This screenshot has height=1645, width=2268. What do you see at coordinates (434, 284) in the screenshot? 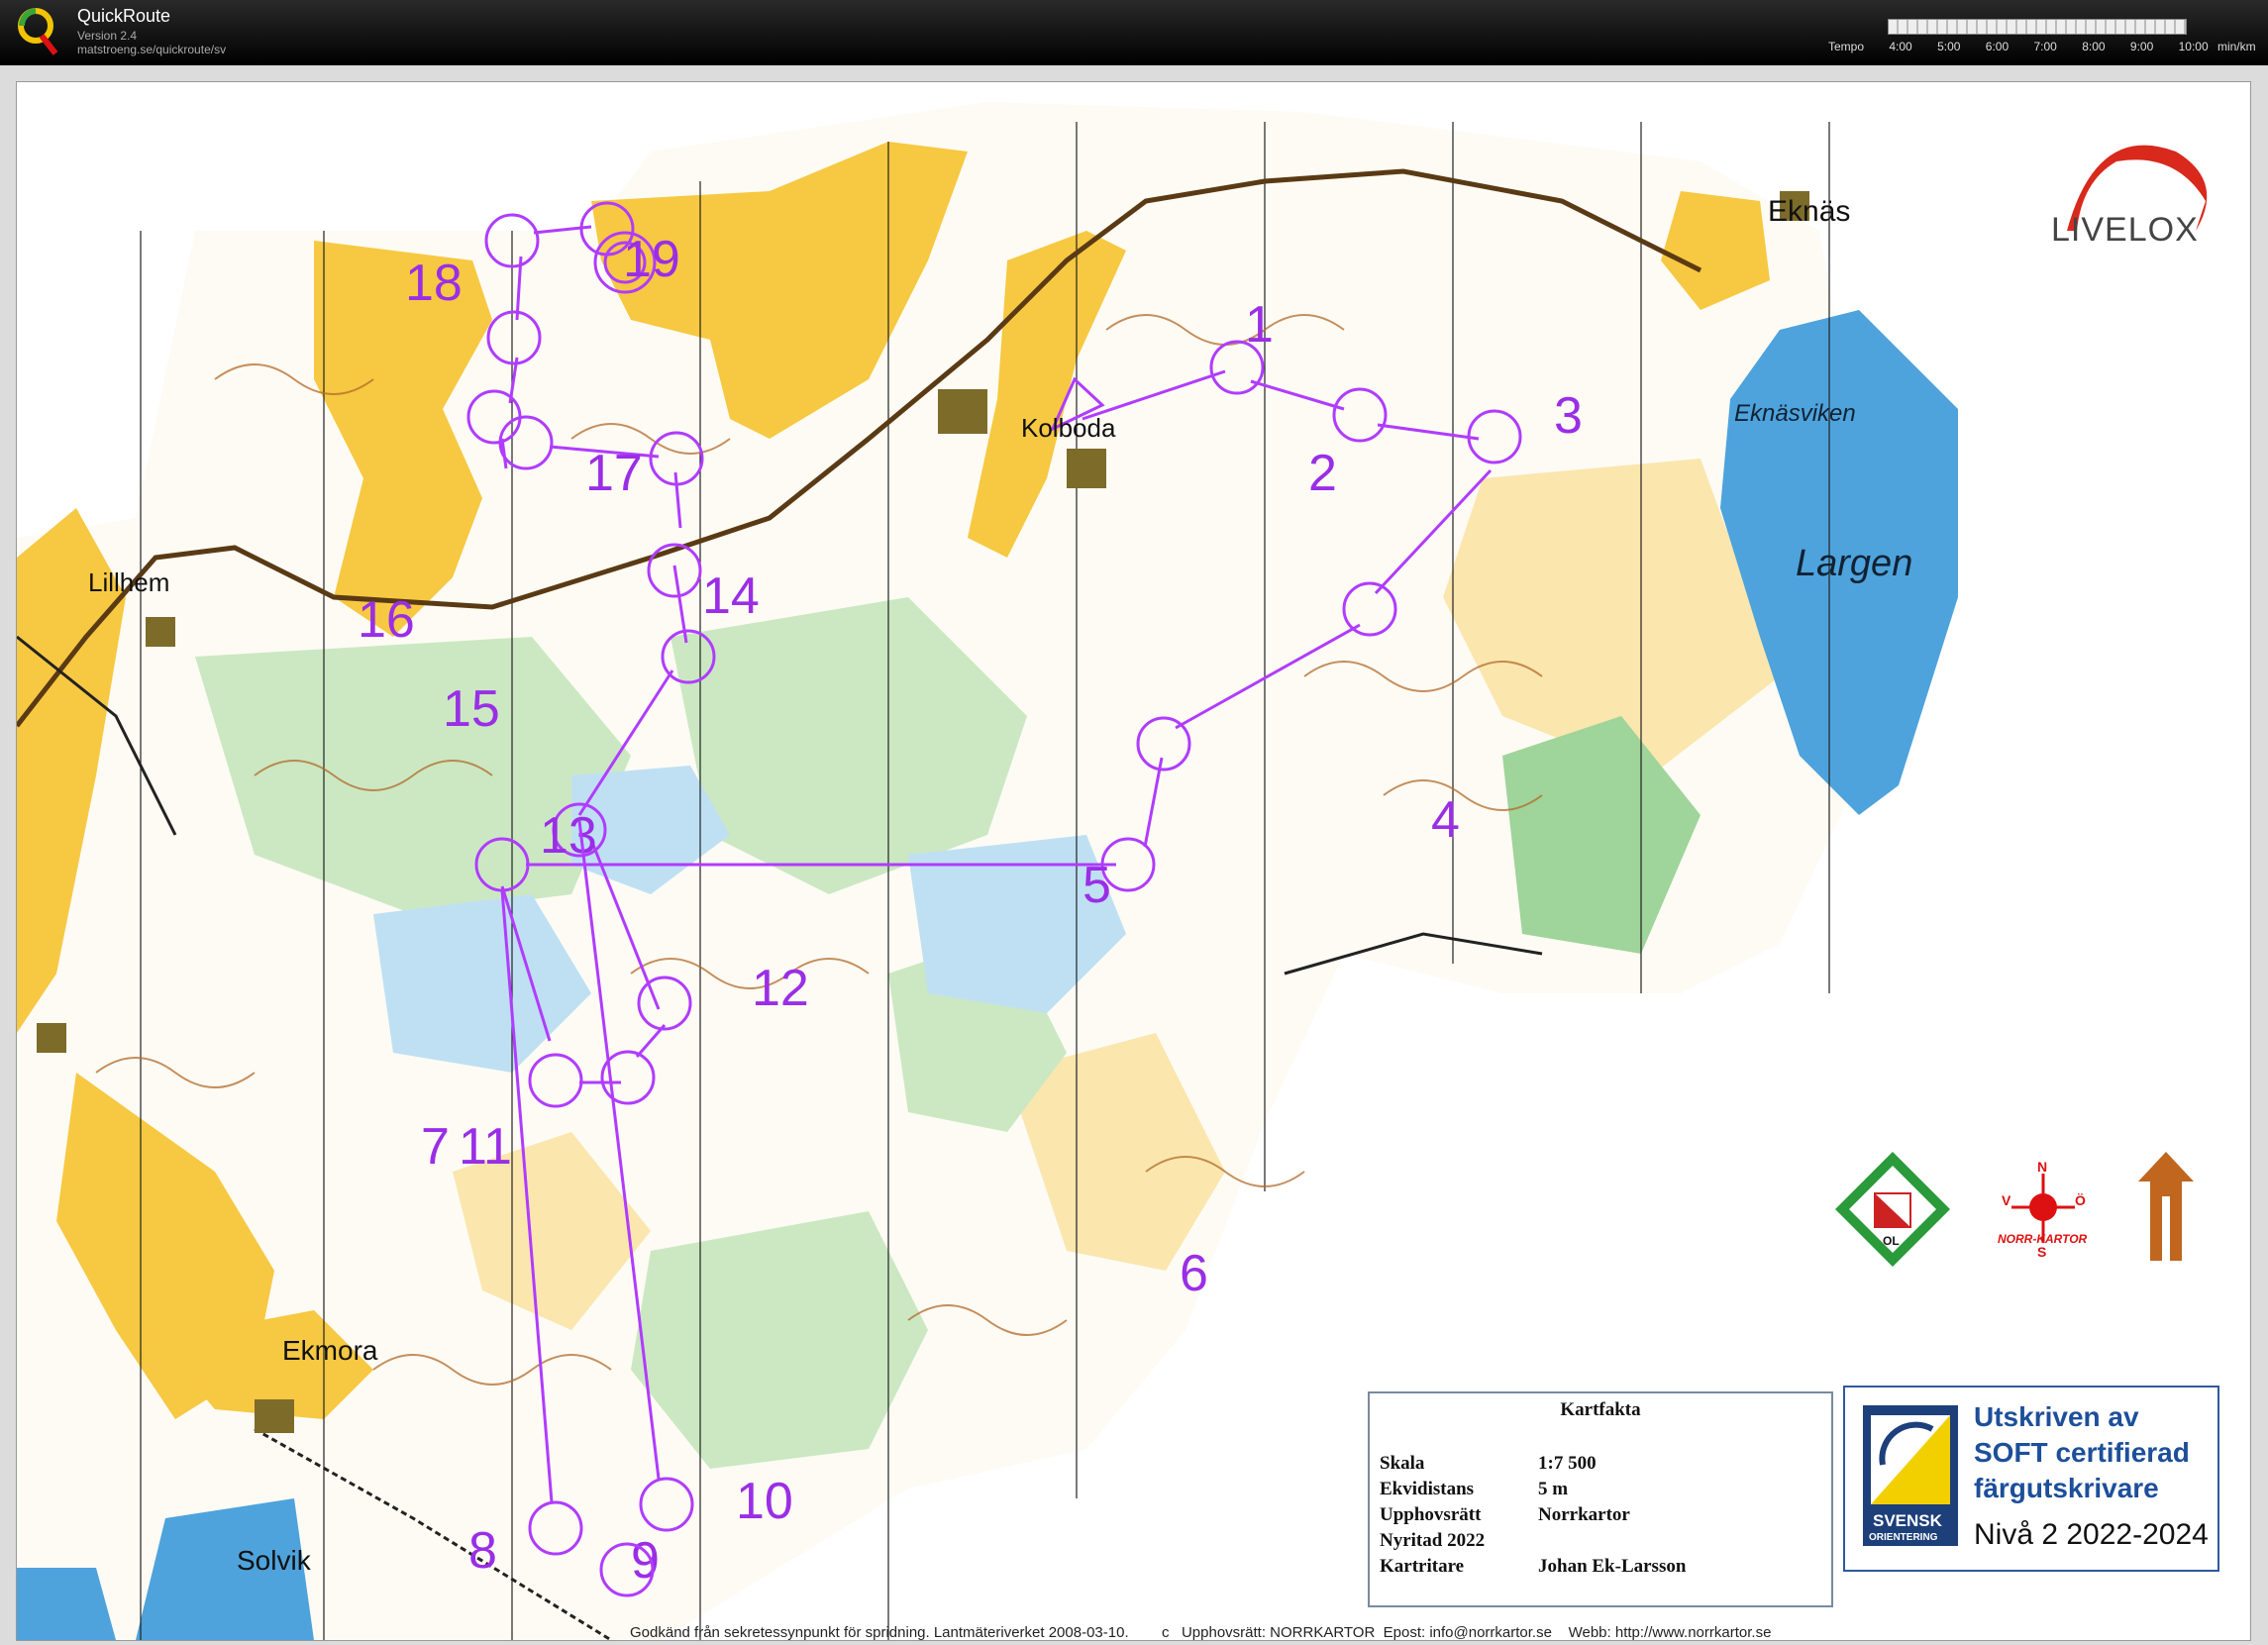
I see `control-number: 18` at bounding box center [434, 284].